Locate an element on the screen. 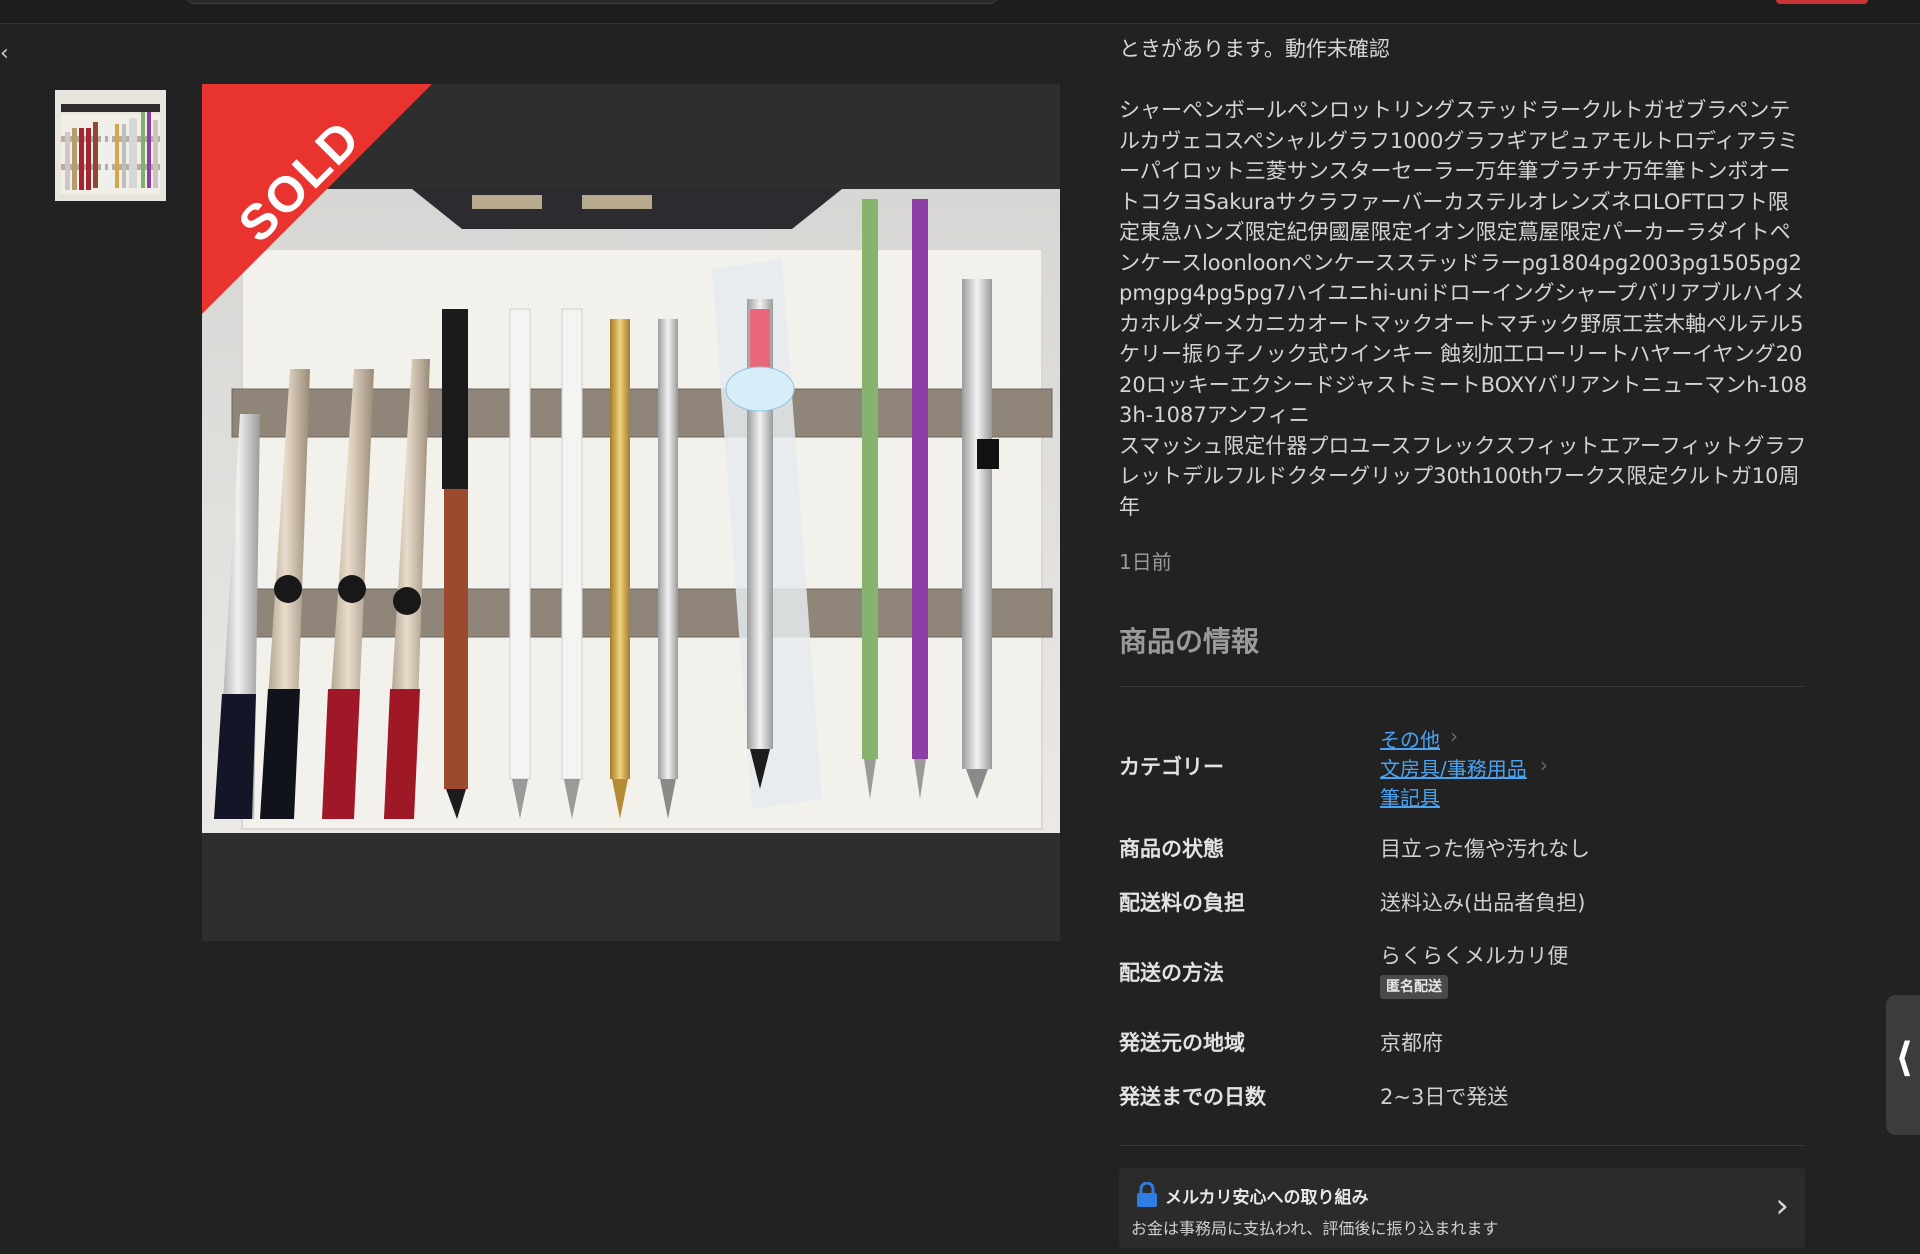 The width and height of the screenshot is (1920, 1254). origin-label: 発送元の地域 is located at coordinates (1182, 1043).